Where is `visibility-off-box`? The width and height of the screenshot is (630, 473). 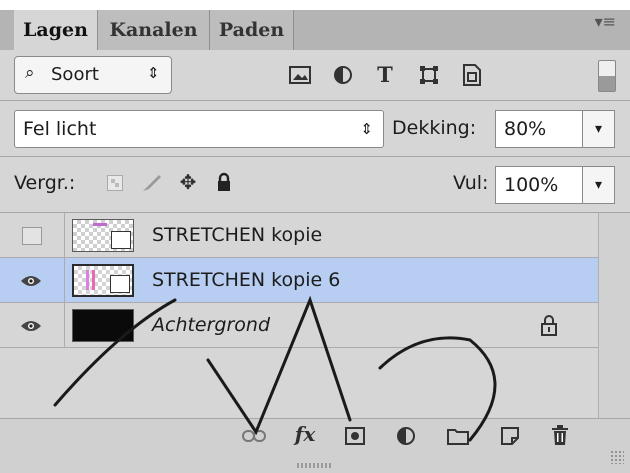 visibility-off-box is located at coordinates (32, 236).